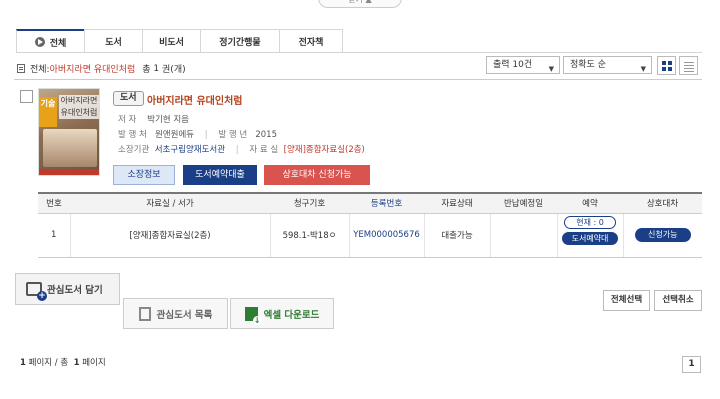  I want to click on grid-view-button, so click(666, 65).